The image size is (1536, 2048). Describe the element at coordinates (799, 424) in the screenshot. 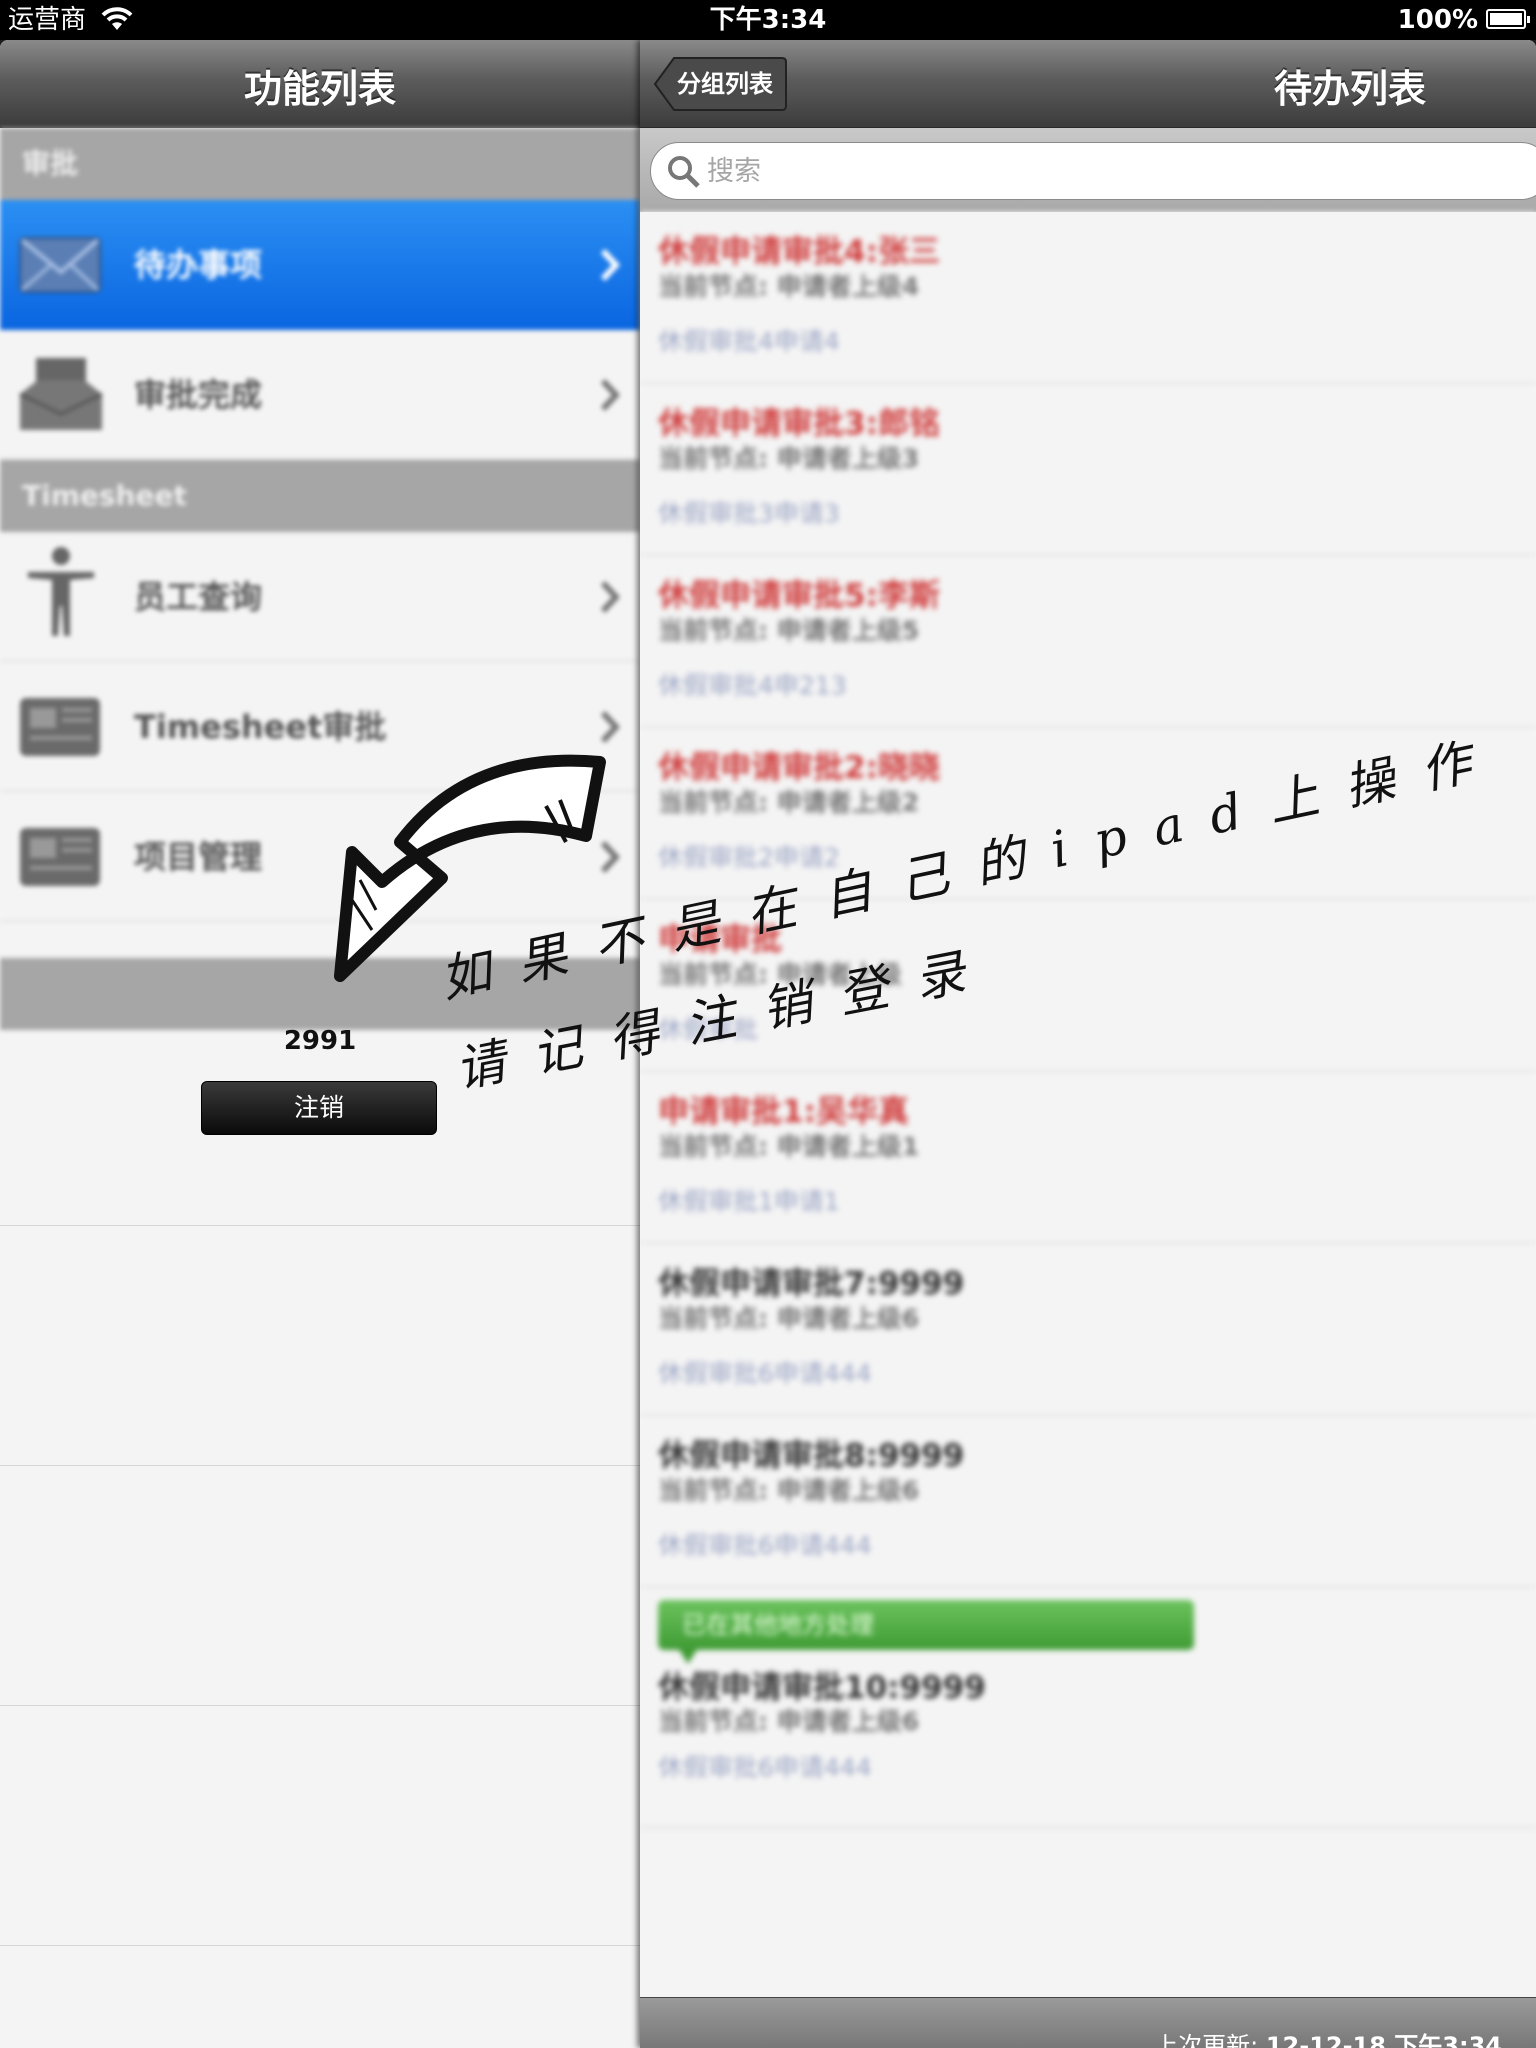

I see `item-title: 休假申请审批3:郎铭` at that location.